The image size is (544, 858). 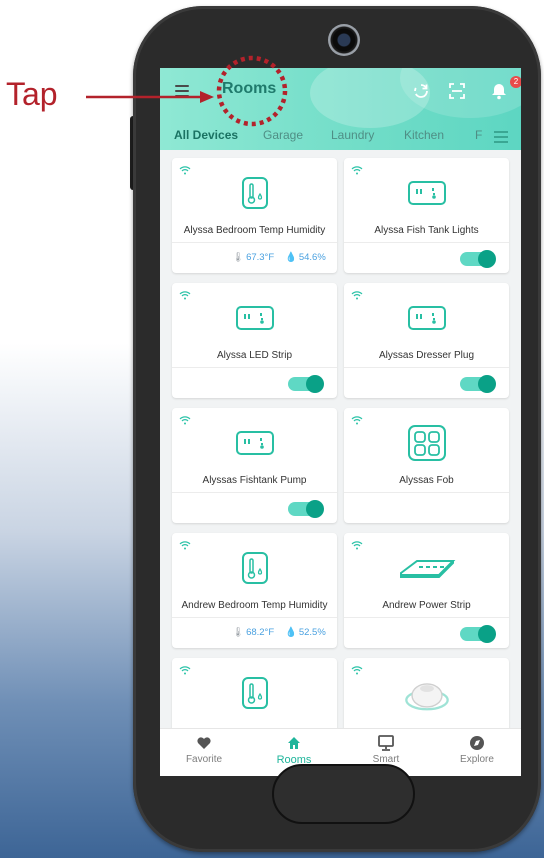 What do you see at coordinates (204, 759) in the screenshot?
I see `nav-favorite-label: Favorite` at bounding box center [204, 759].